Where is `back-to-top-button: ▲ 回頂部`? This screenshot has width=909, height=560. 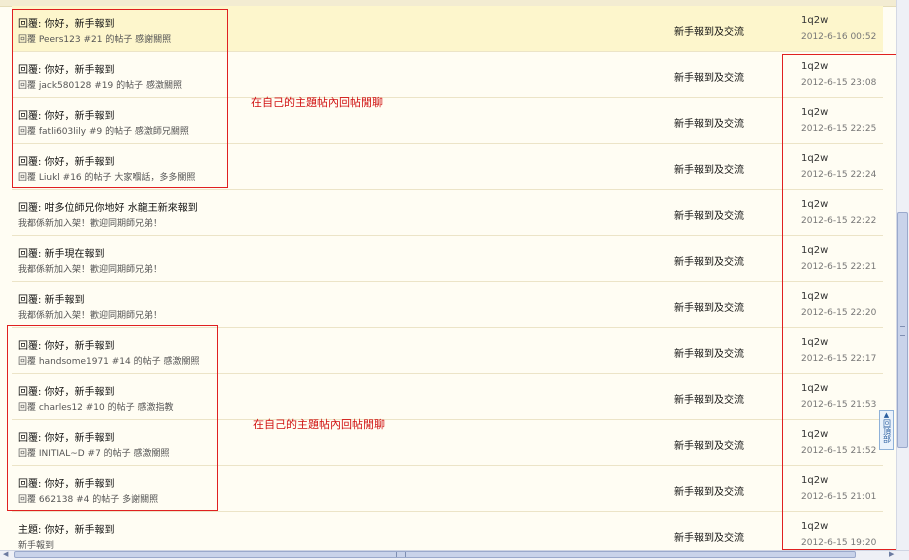
back-to-top-button: ▲ 回頂部 is located at coordinates (886, 430).